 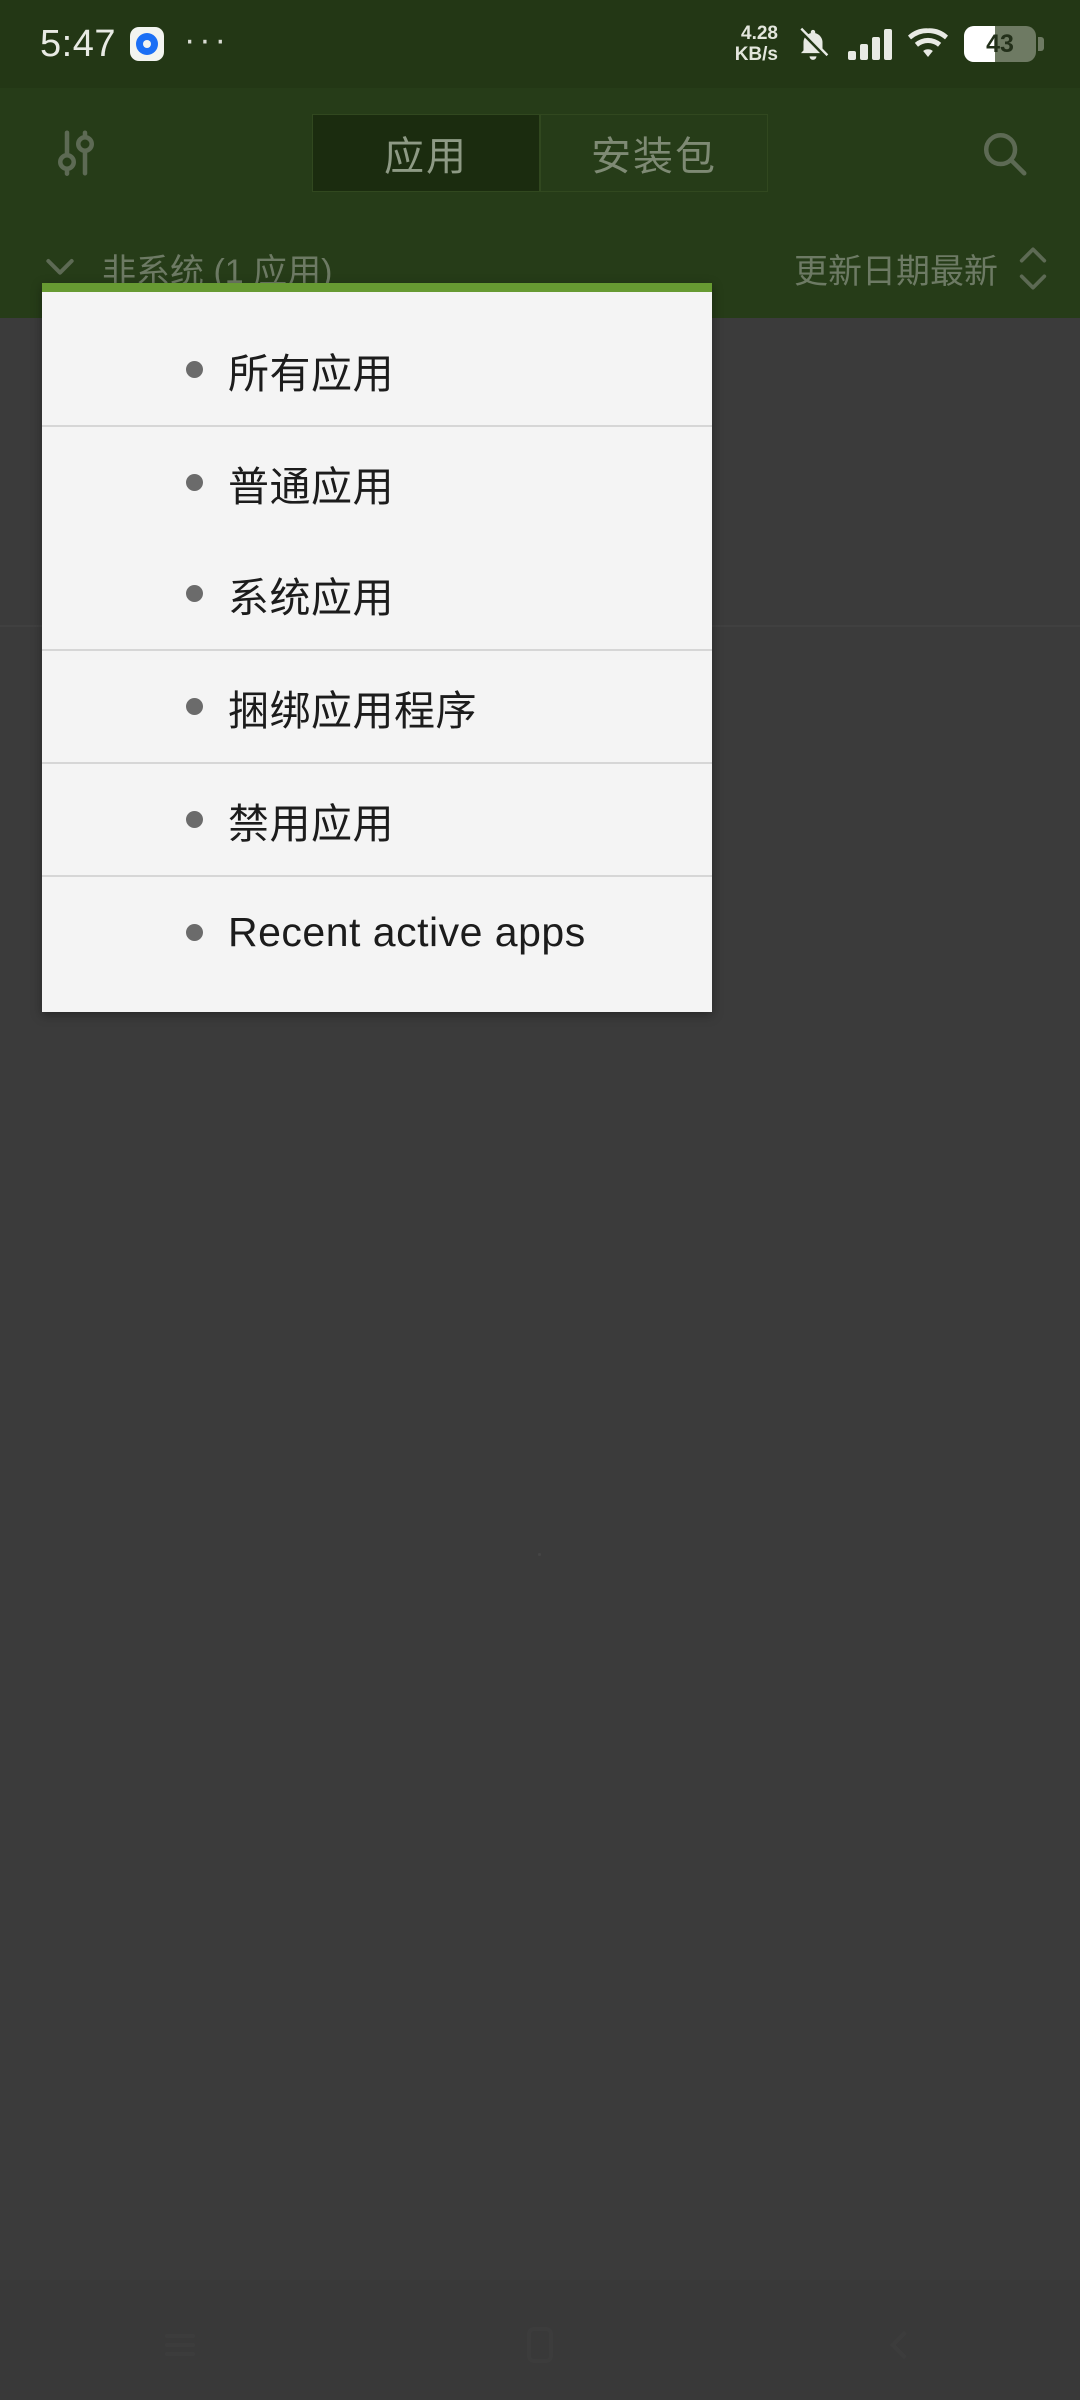 I want to click on list-artifact-dot, so click(x=539, y=1554).